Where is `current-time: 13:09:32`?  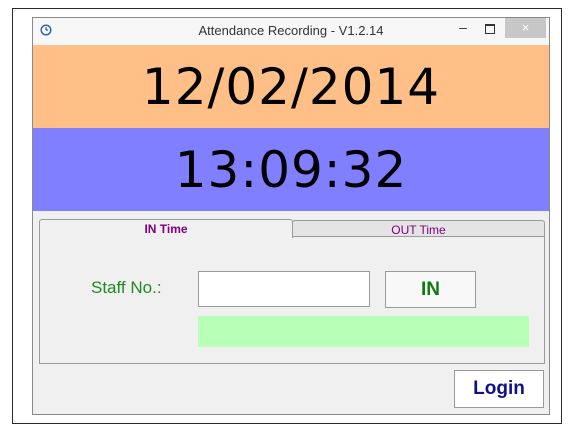 current-time: 13:09:32 is located at coordinates (291, 169).